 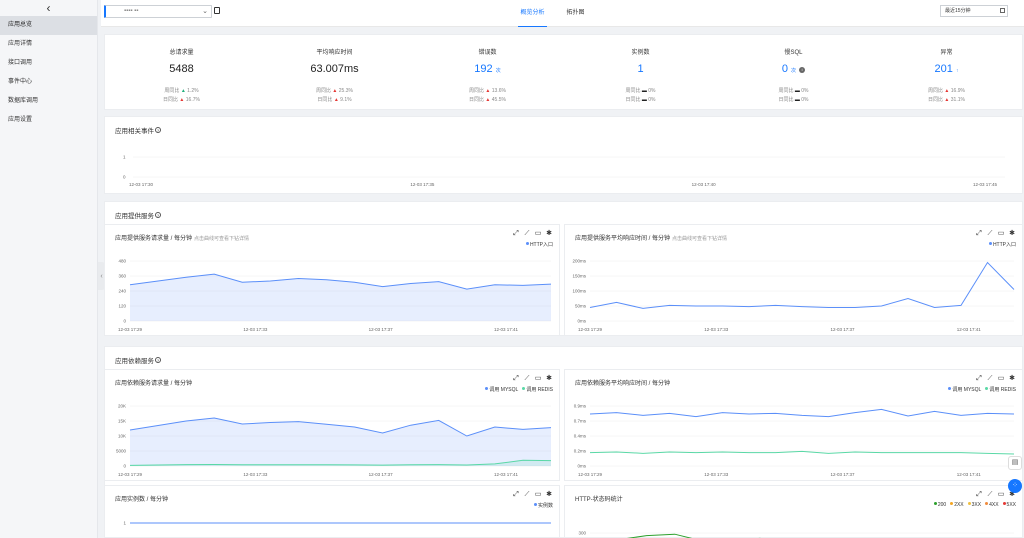 I want to click on compare-value: 31.1%, so click(x=957, y=100).